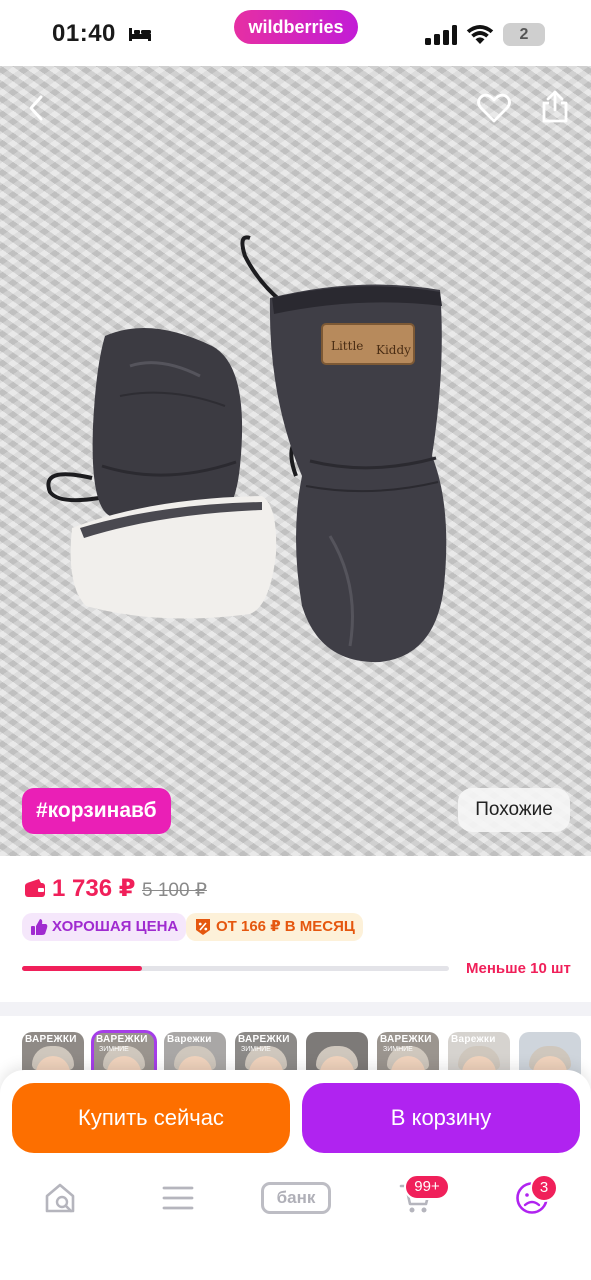 The width and height of the screenshot is (591, 1280). I want to click on price-old: 5 100 ₽, so click(174, 890).